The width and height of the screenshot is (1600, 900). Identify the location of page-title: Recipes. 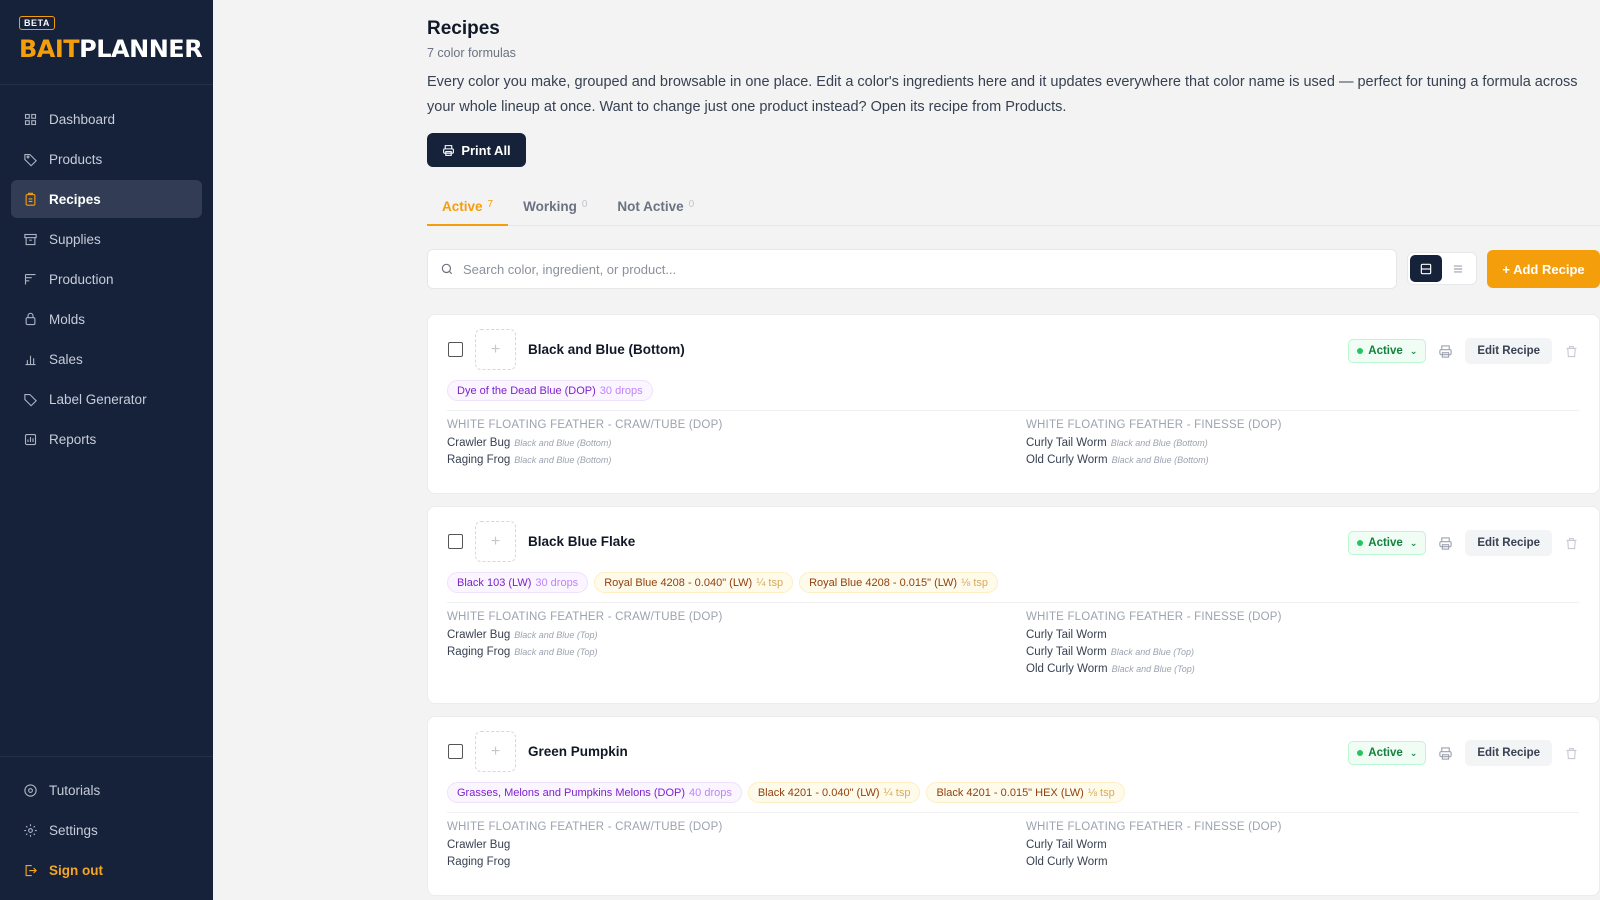
(463, 28).